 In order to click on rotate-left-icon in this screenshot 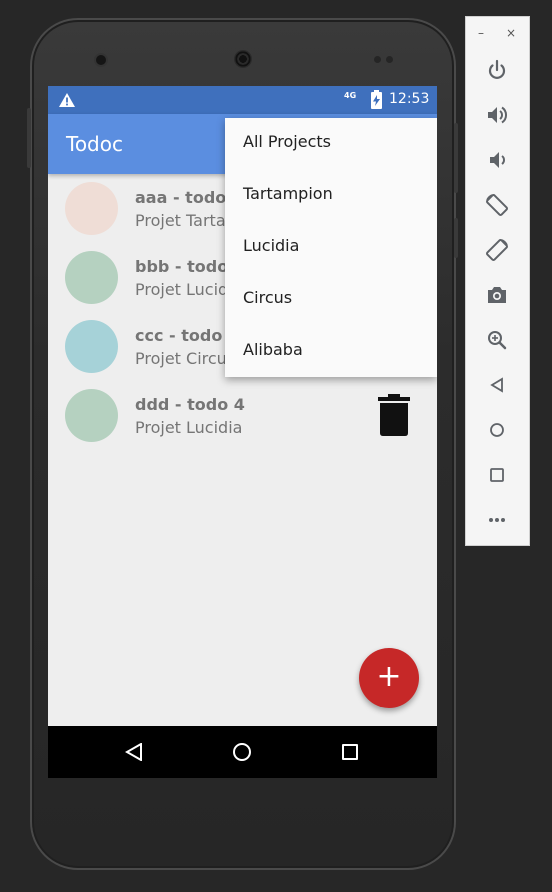, I will do `click(497, 205)`.